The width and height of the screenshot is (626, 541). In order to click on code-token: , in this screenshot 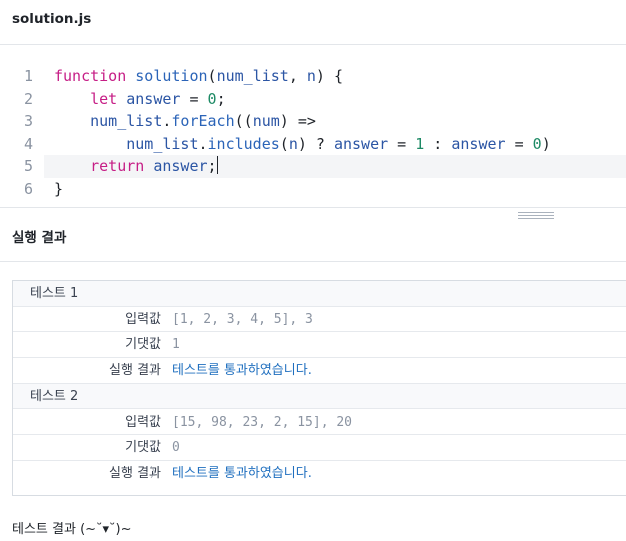, I will do `click(297, 76)`.